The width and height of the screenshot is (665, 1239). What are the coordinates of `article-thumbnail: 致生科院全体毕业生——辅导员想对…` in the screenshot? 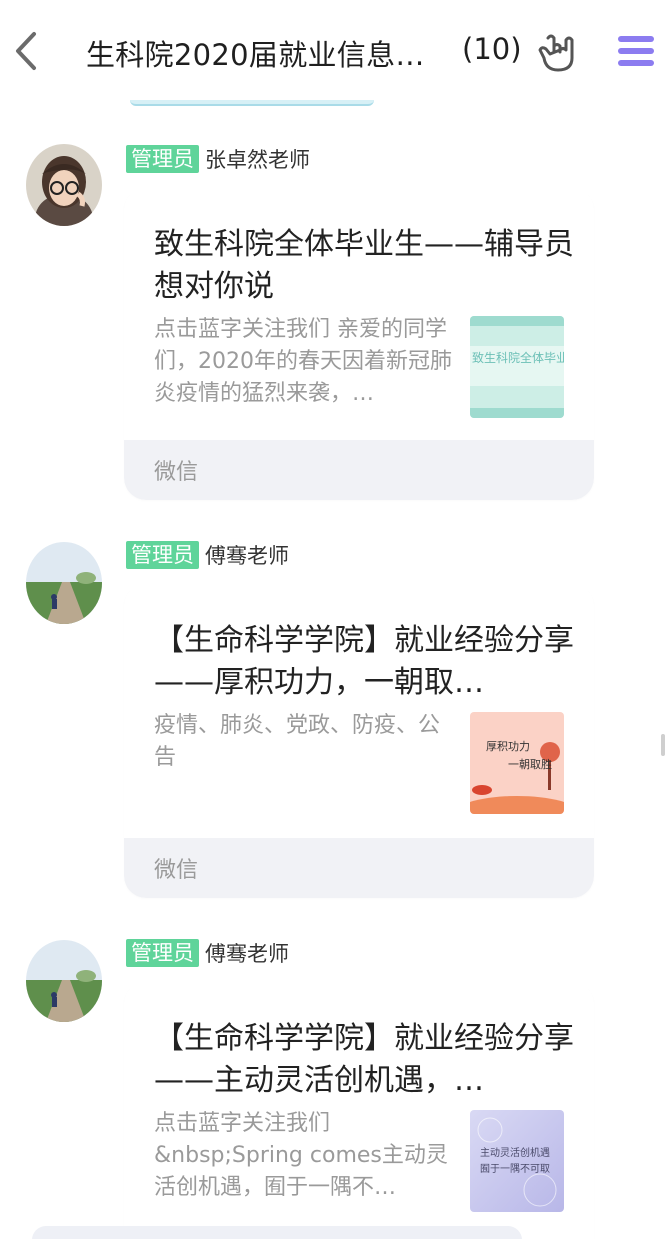 It's located at (517, 367).